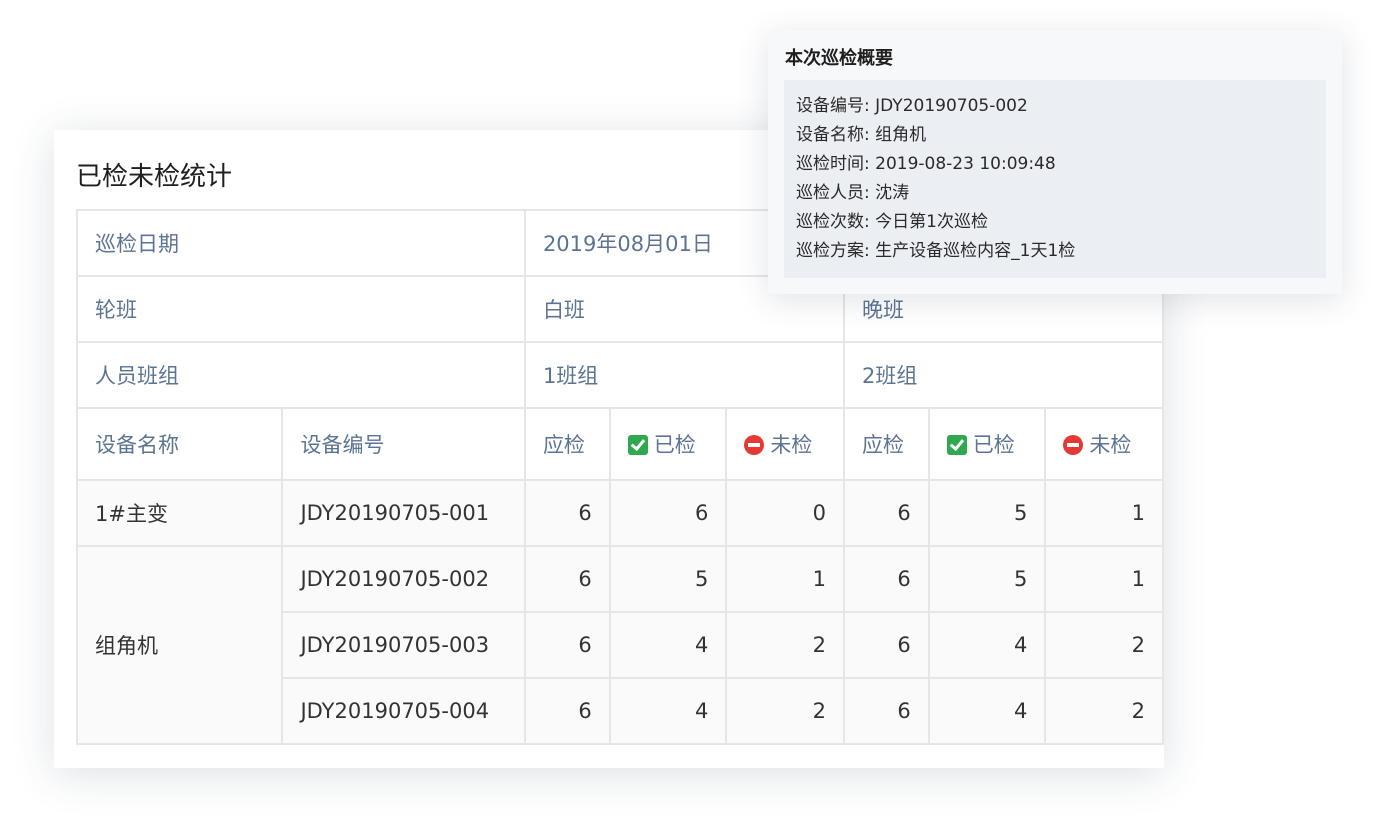 This screenshot has width=1382, height=818. What do you see at coordinates (684, 375) in the screenshot?
I see `group-day: 1班组` at bounding box center [684, 375].